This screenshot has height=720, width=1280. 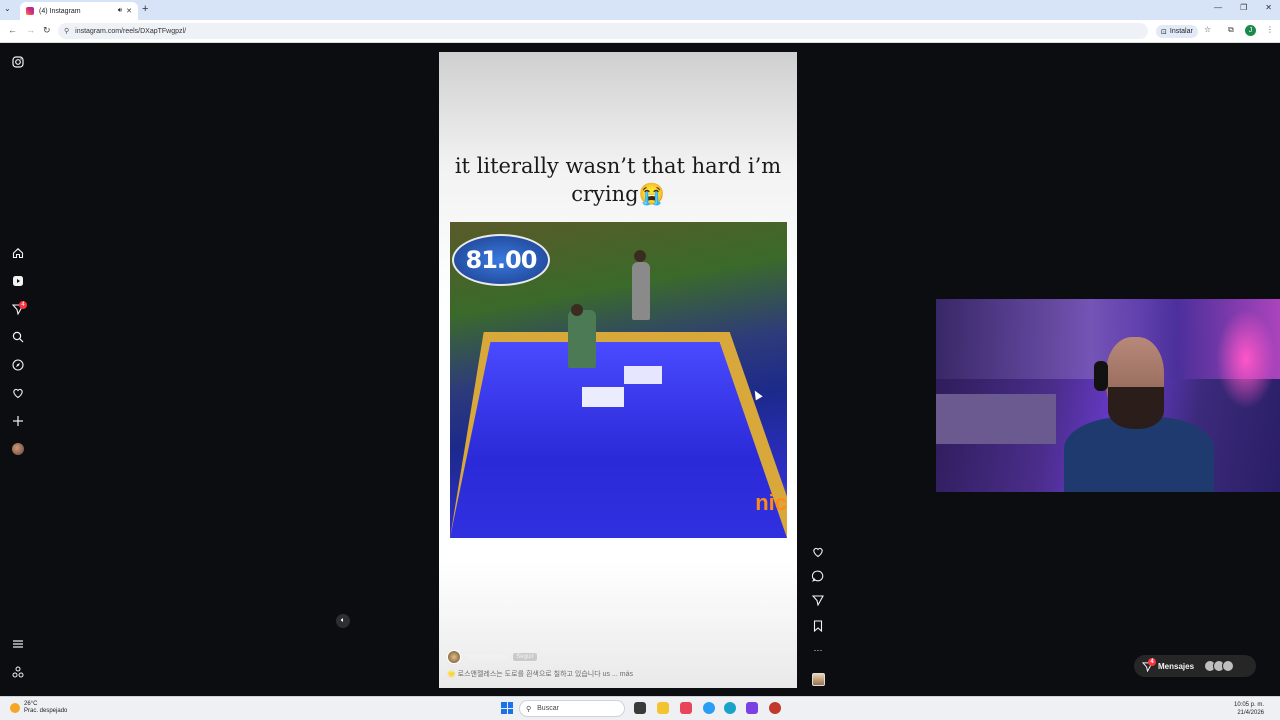 What do you see at coordinates (618, 194) in the screenshot?
I see `caption-line-2: crying😭` at bounding box center [618, 194].